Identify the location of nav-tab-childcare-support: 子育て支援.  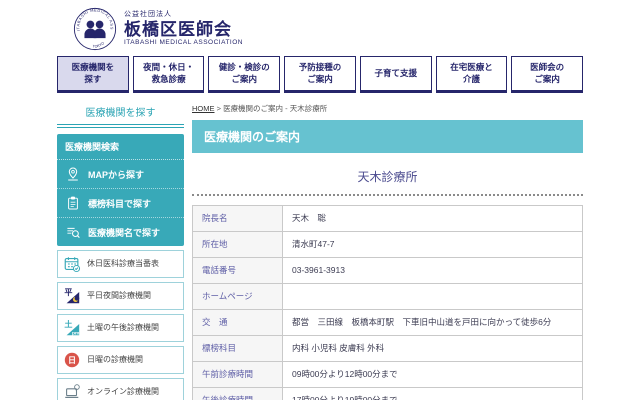
(395, 74).